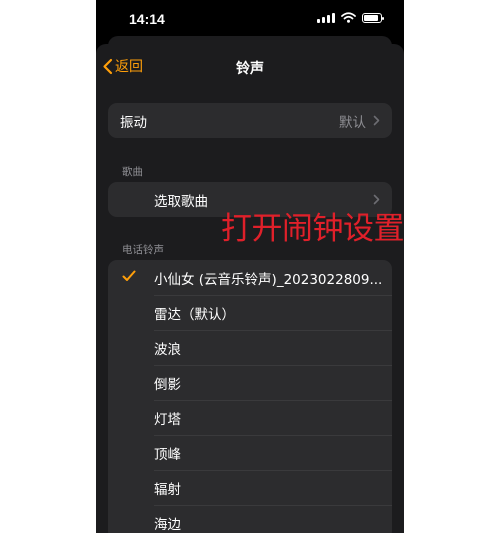  Describe the element at coordinates (181, 201) in the screenshot. I see `pick-song-label: 选取歌曲` at that location.